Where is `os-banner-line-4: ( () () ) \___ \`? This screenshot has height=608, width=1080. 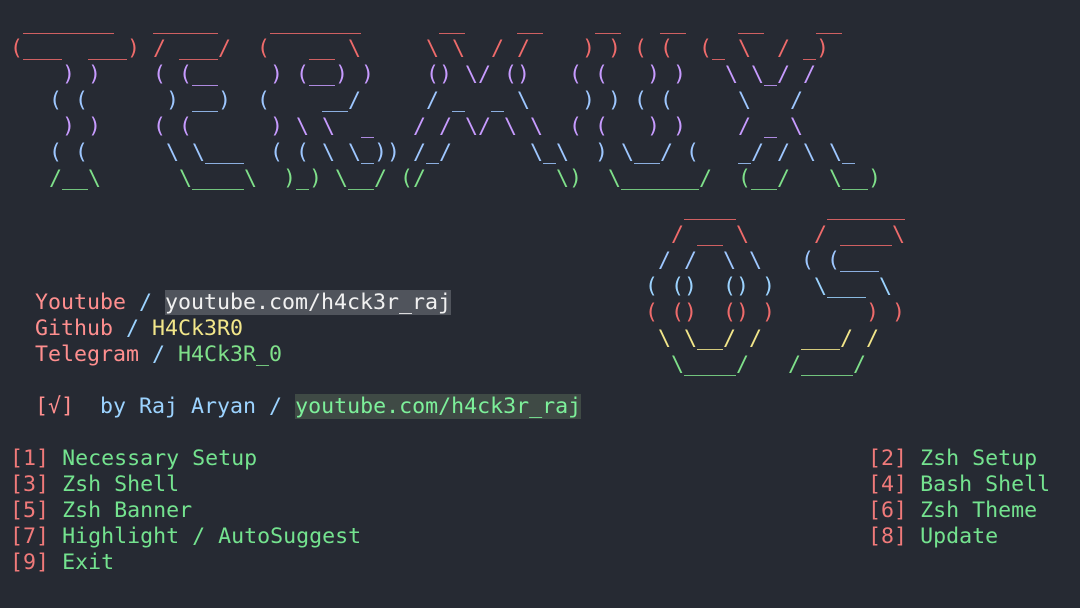
os-banner-line-4: ( () () ) \___ \ is located at coordinates (769, 286).